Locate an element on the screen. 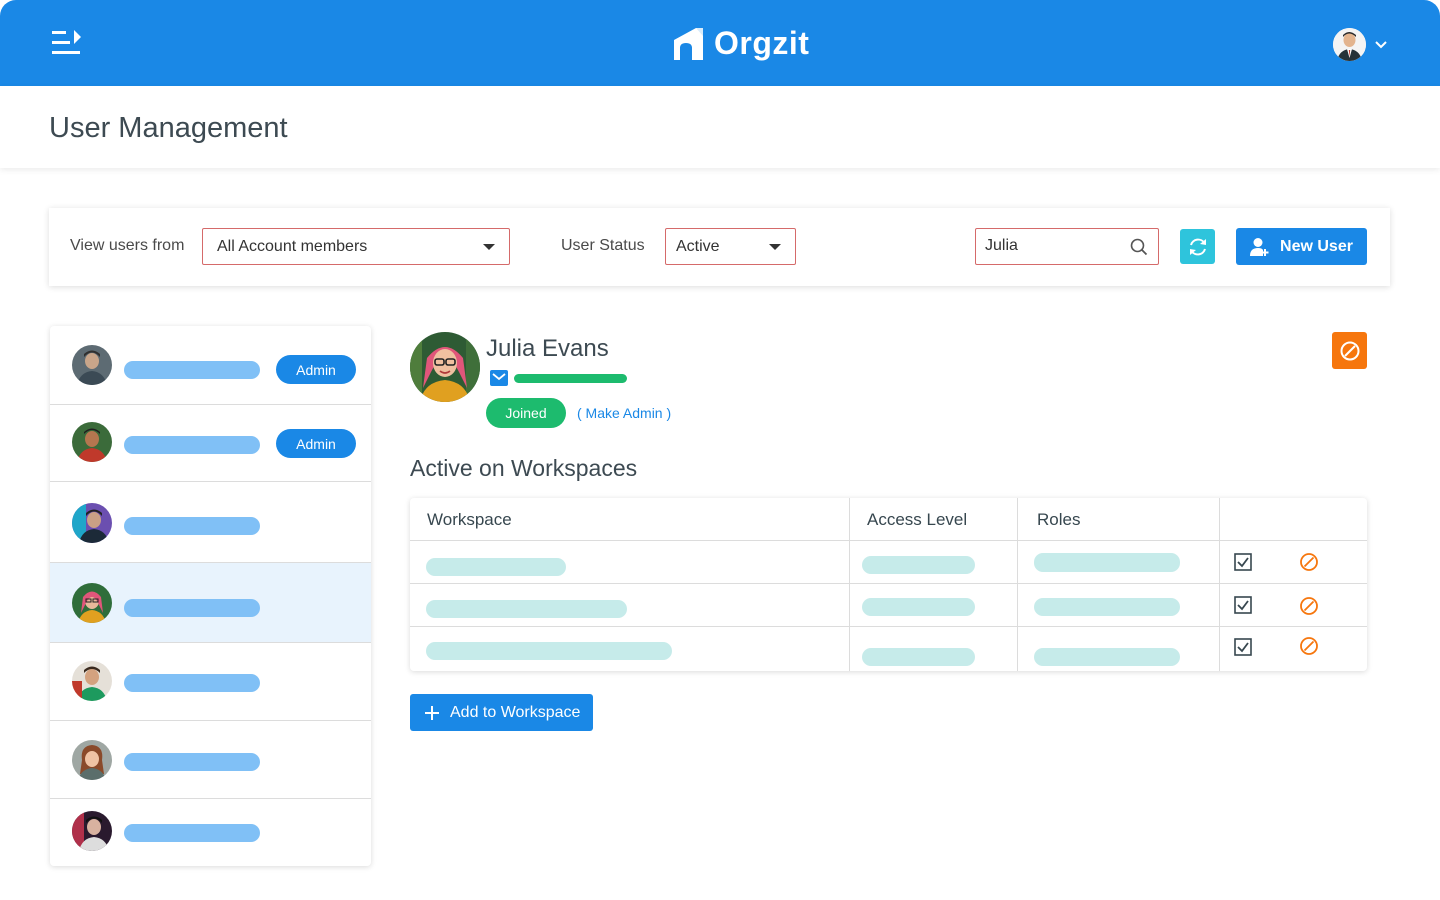  status-badge: Joined is located at coordinates (526, 413).